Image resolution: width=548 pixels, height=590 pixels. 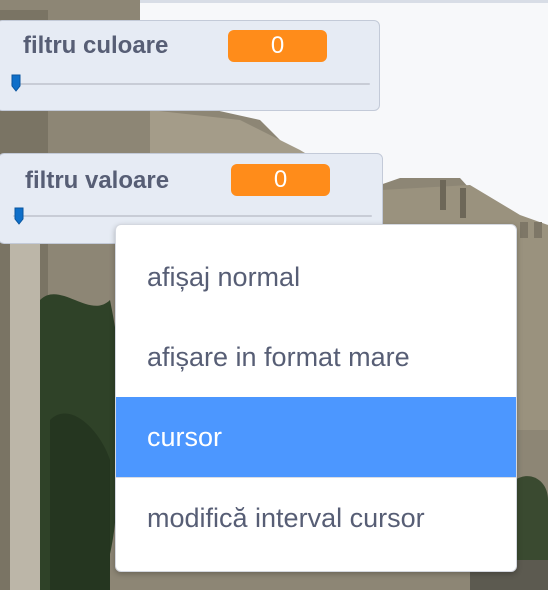 What do you see at coordinates (316, 277) in the screenshot?
I see `menu-item-normal-readout: afișaj normal` at bounding box center [316, 277].